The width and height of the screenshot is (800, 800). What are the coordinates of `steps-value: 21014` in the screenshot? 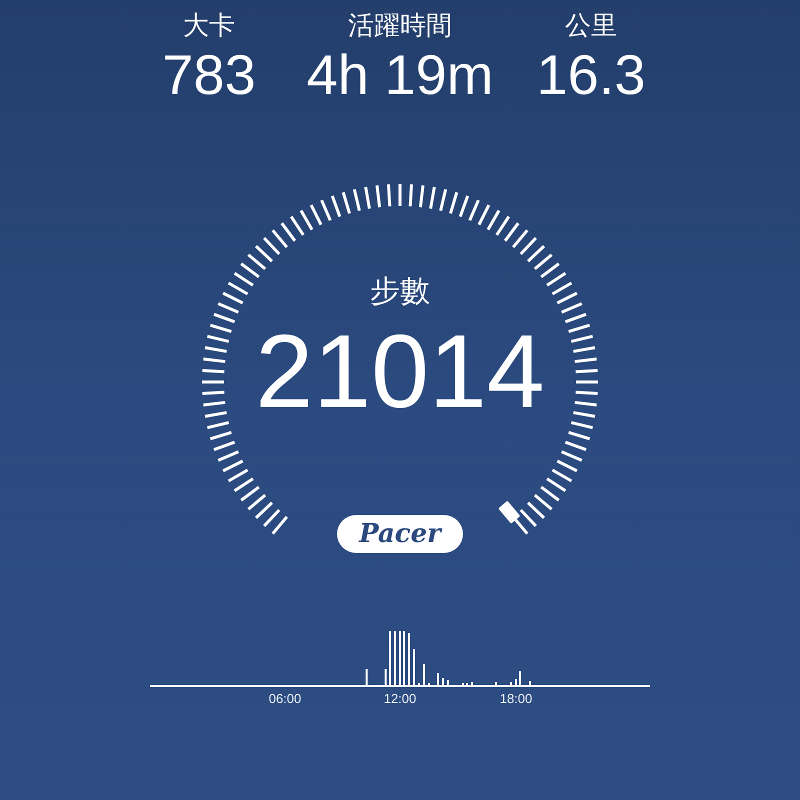 It's located at (400, 372).